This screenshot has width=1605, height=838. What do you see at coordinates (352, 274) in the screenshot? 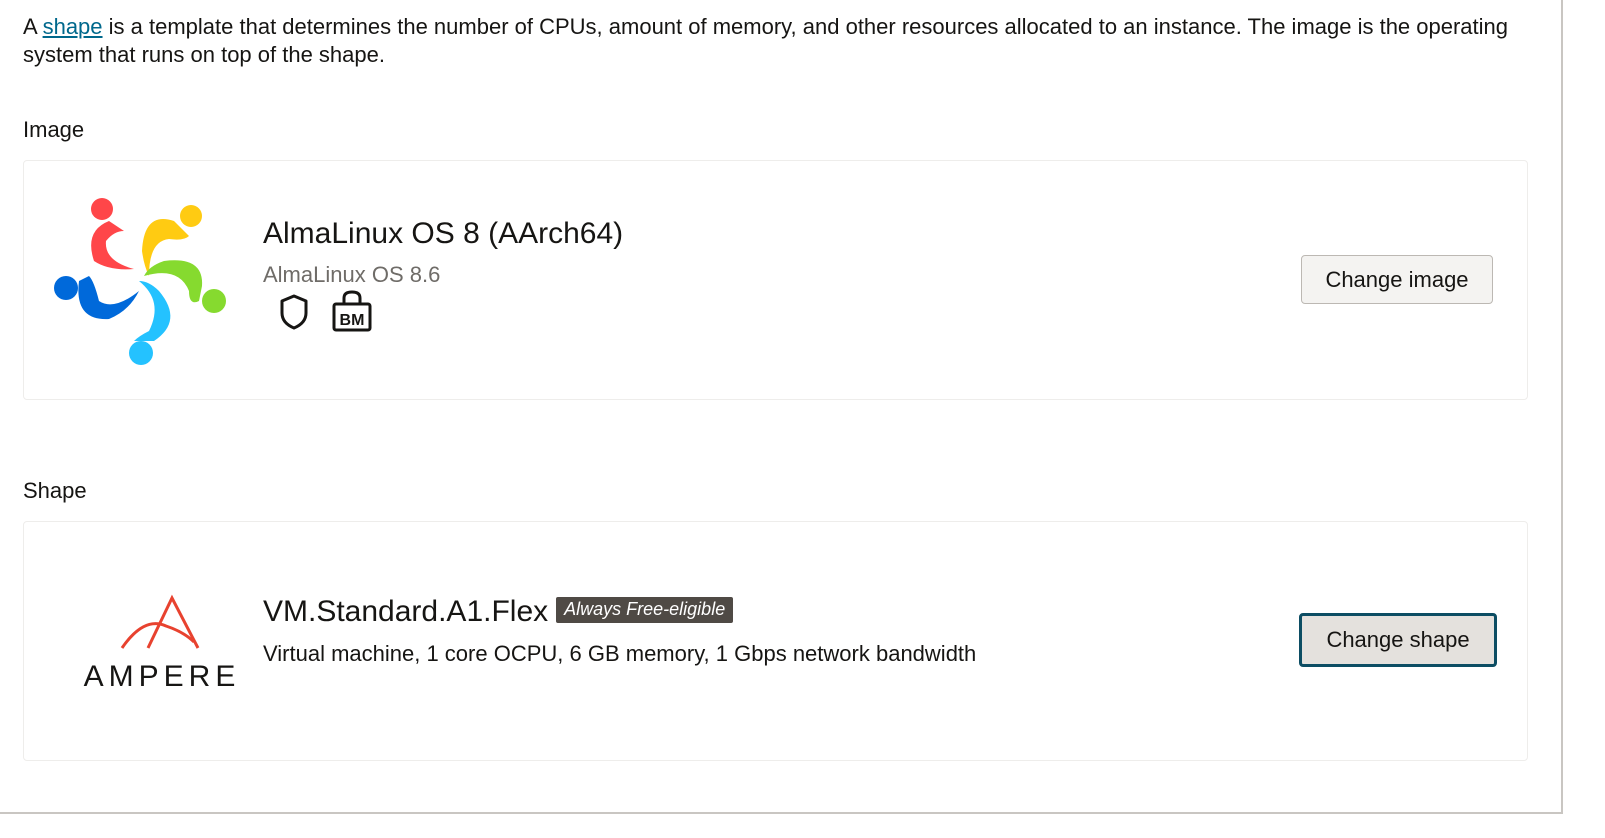
I see `image-subtitle: AlmaLinux OS 8.6` at bounding box center [352, 274].